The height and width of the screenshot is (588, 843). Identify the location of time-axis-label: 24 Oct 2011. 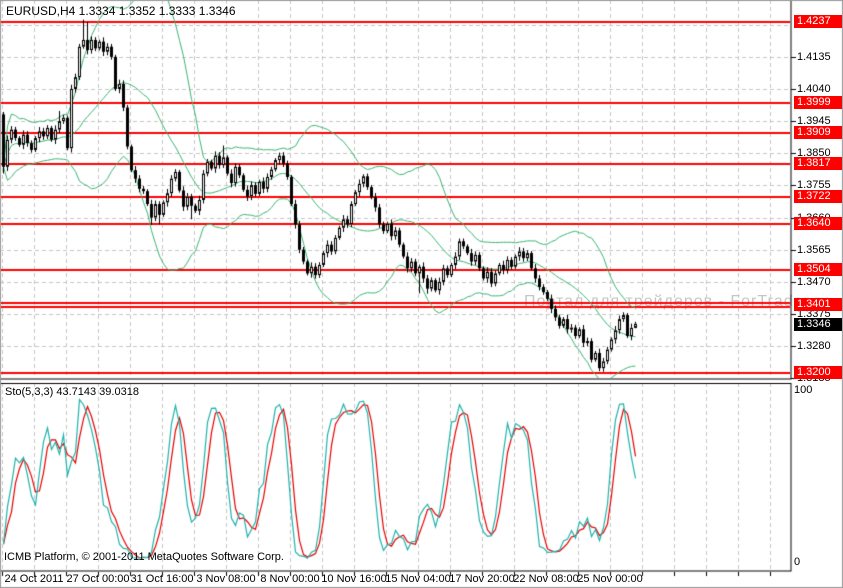
(34, 579).